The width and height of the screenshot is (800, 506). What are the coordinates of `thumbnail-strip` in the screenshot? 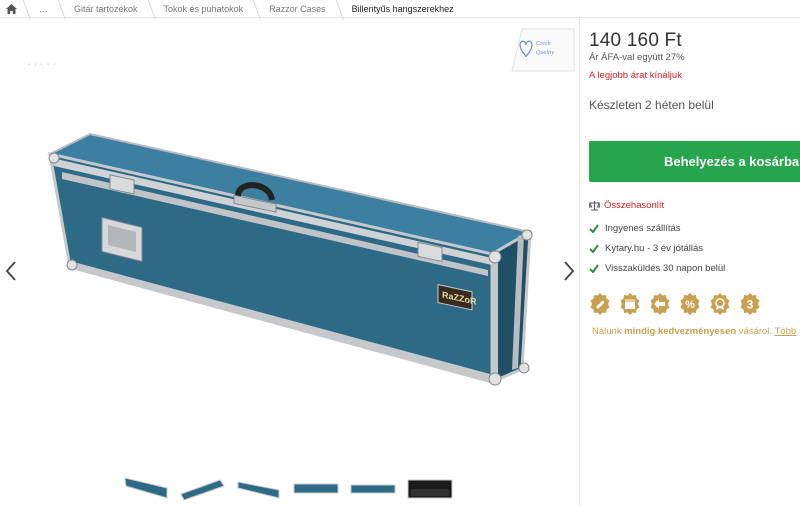 It's located at (292, 489).